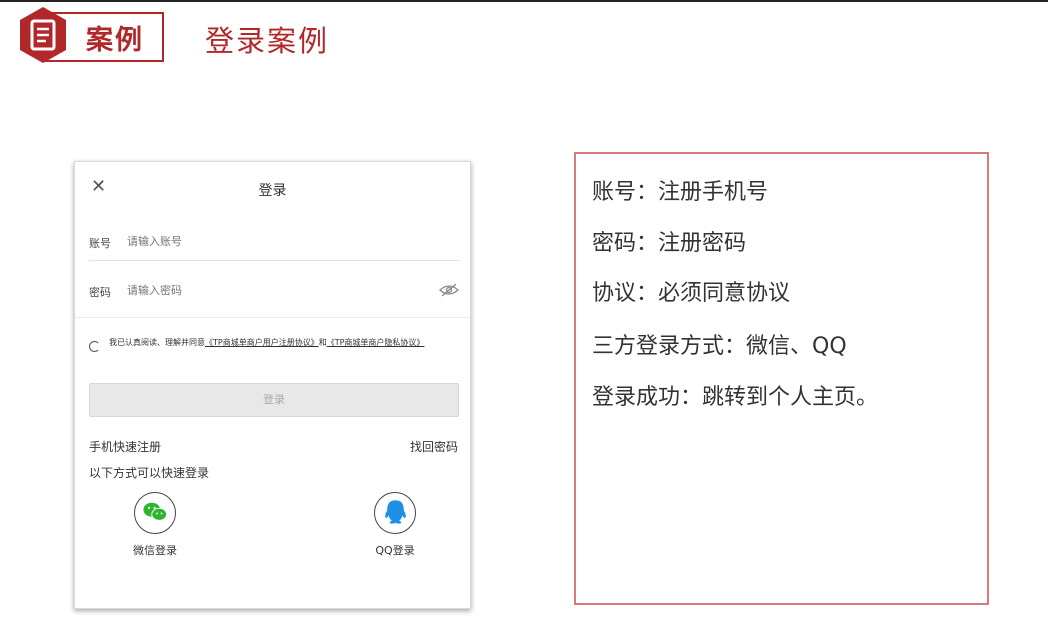 The width and height of the screenshot is (1048, 624). What do you see at coordinates (691, 293) in the screenshot?
I see `requirement-agreement: 协议：必须同意协议` at bounding box center [691, 293].